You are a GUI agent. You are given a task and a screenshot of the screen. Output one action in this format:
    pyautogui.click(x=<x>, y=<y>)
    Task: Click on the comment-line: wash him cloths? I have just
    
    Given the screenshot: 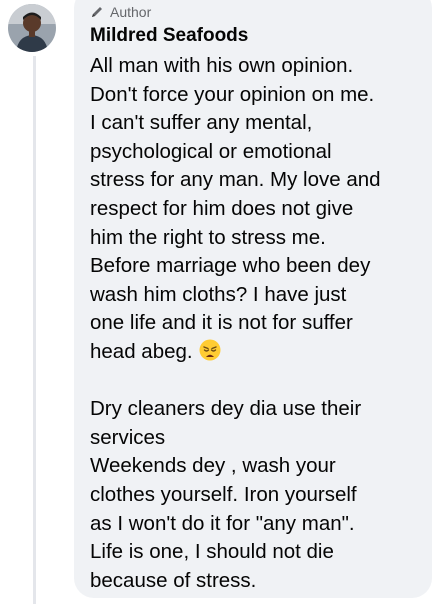 What is the action you would take?
    pyautogui.click(x=218, y=294)
    